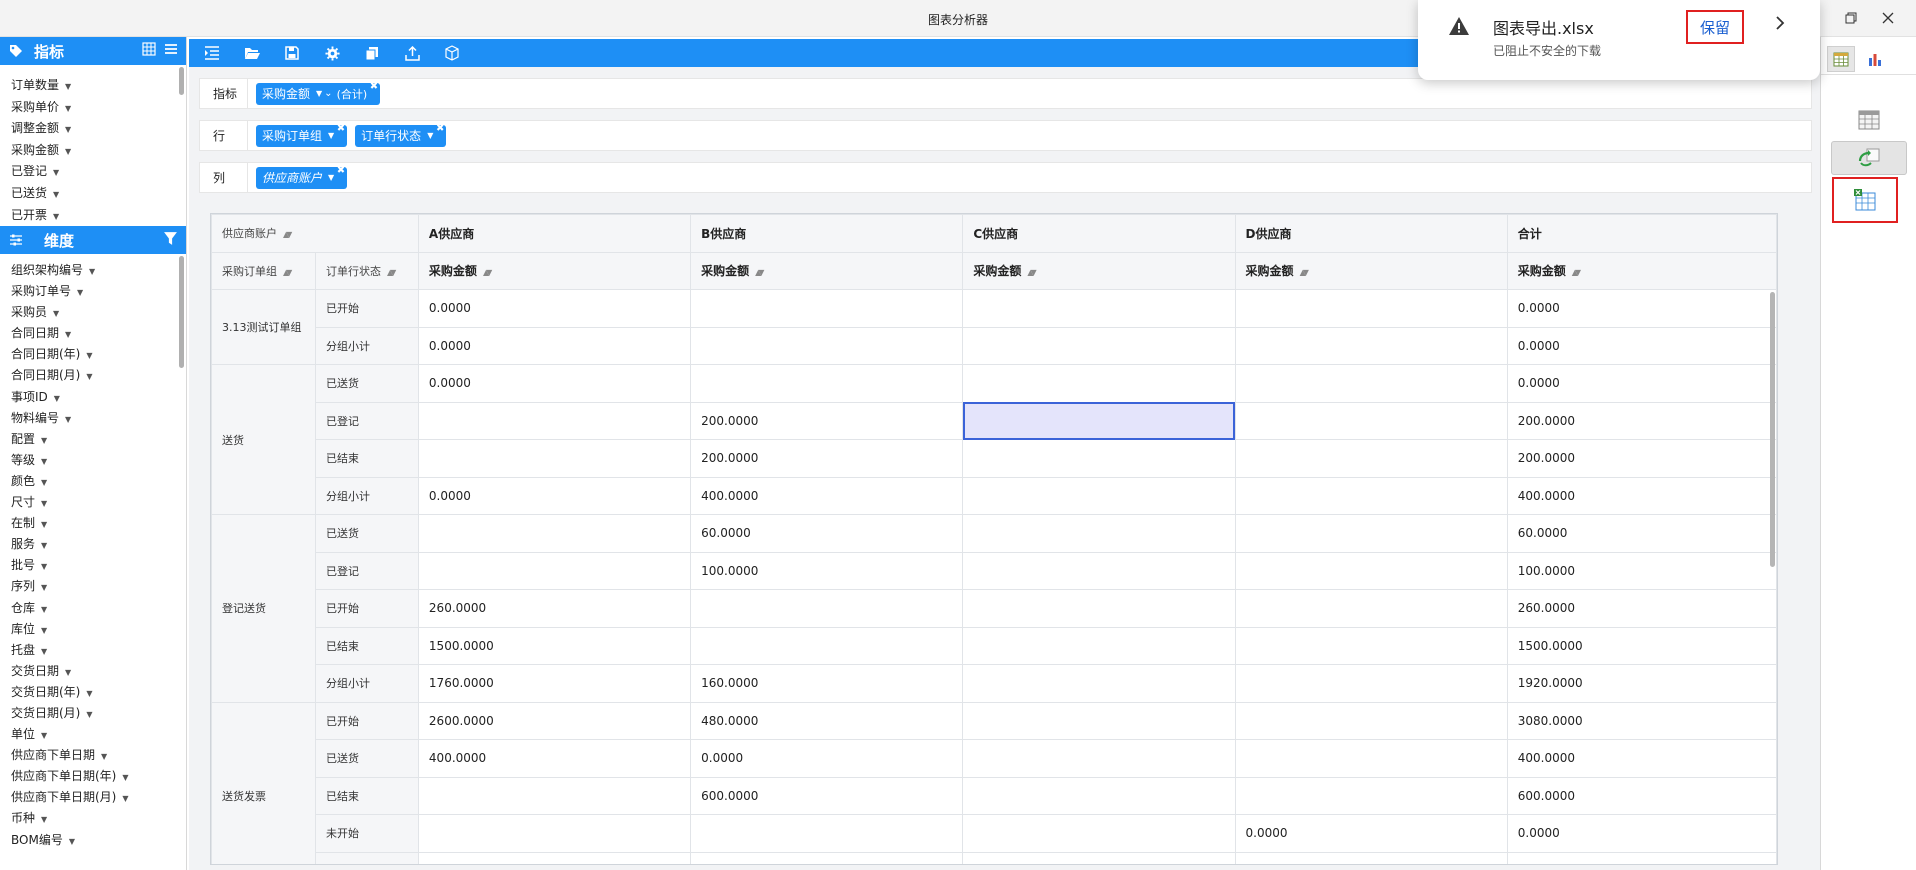  I want to click on restore-window-button, so click(1851, 18).